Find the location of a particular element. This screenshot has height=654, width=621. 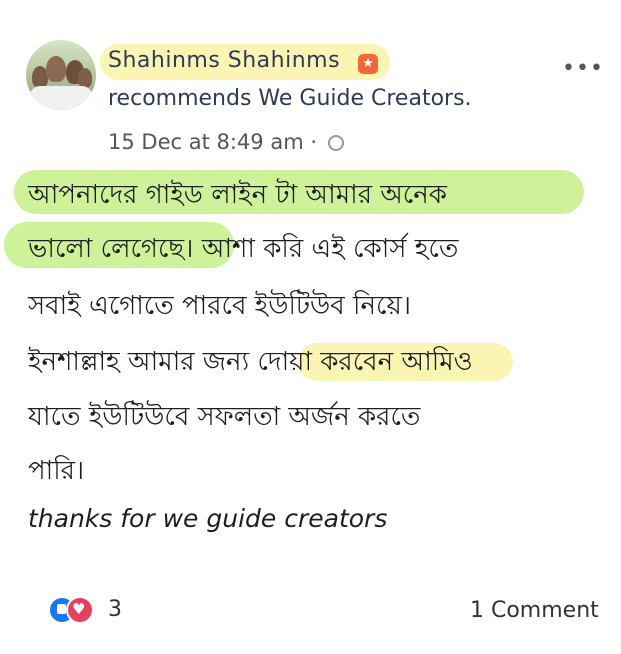

post-body-line: সবাই এগোতে পারবে ইউটিউব নিয়ে। is located at coordinates (220, 306).